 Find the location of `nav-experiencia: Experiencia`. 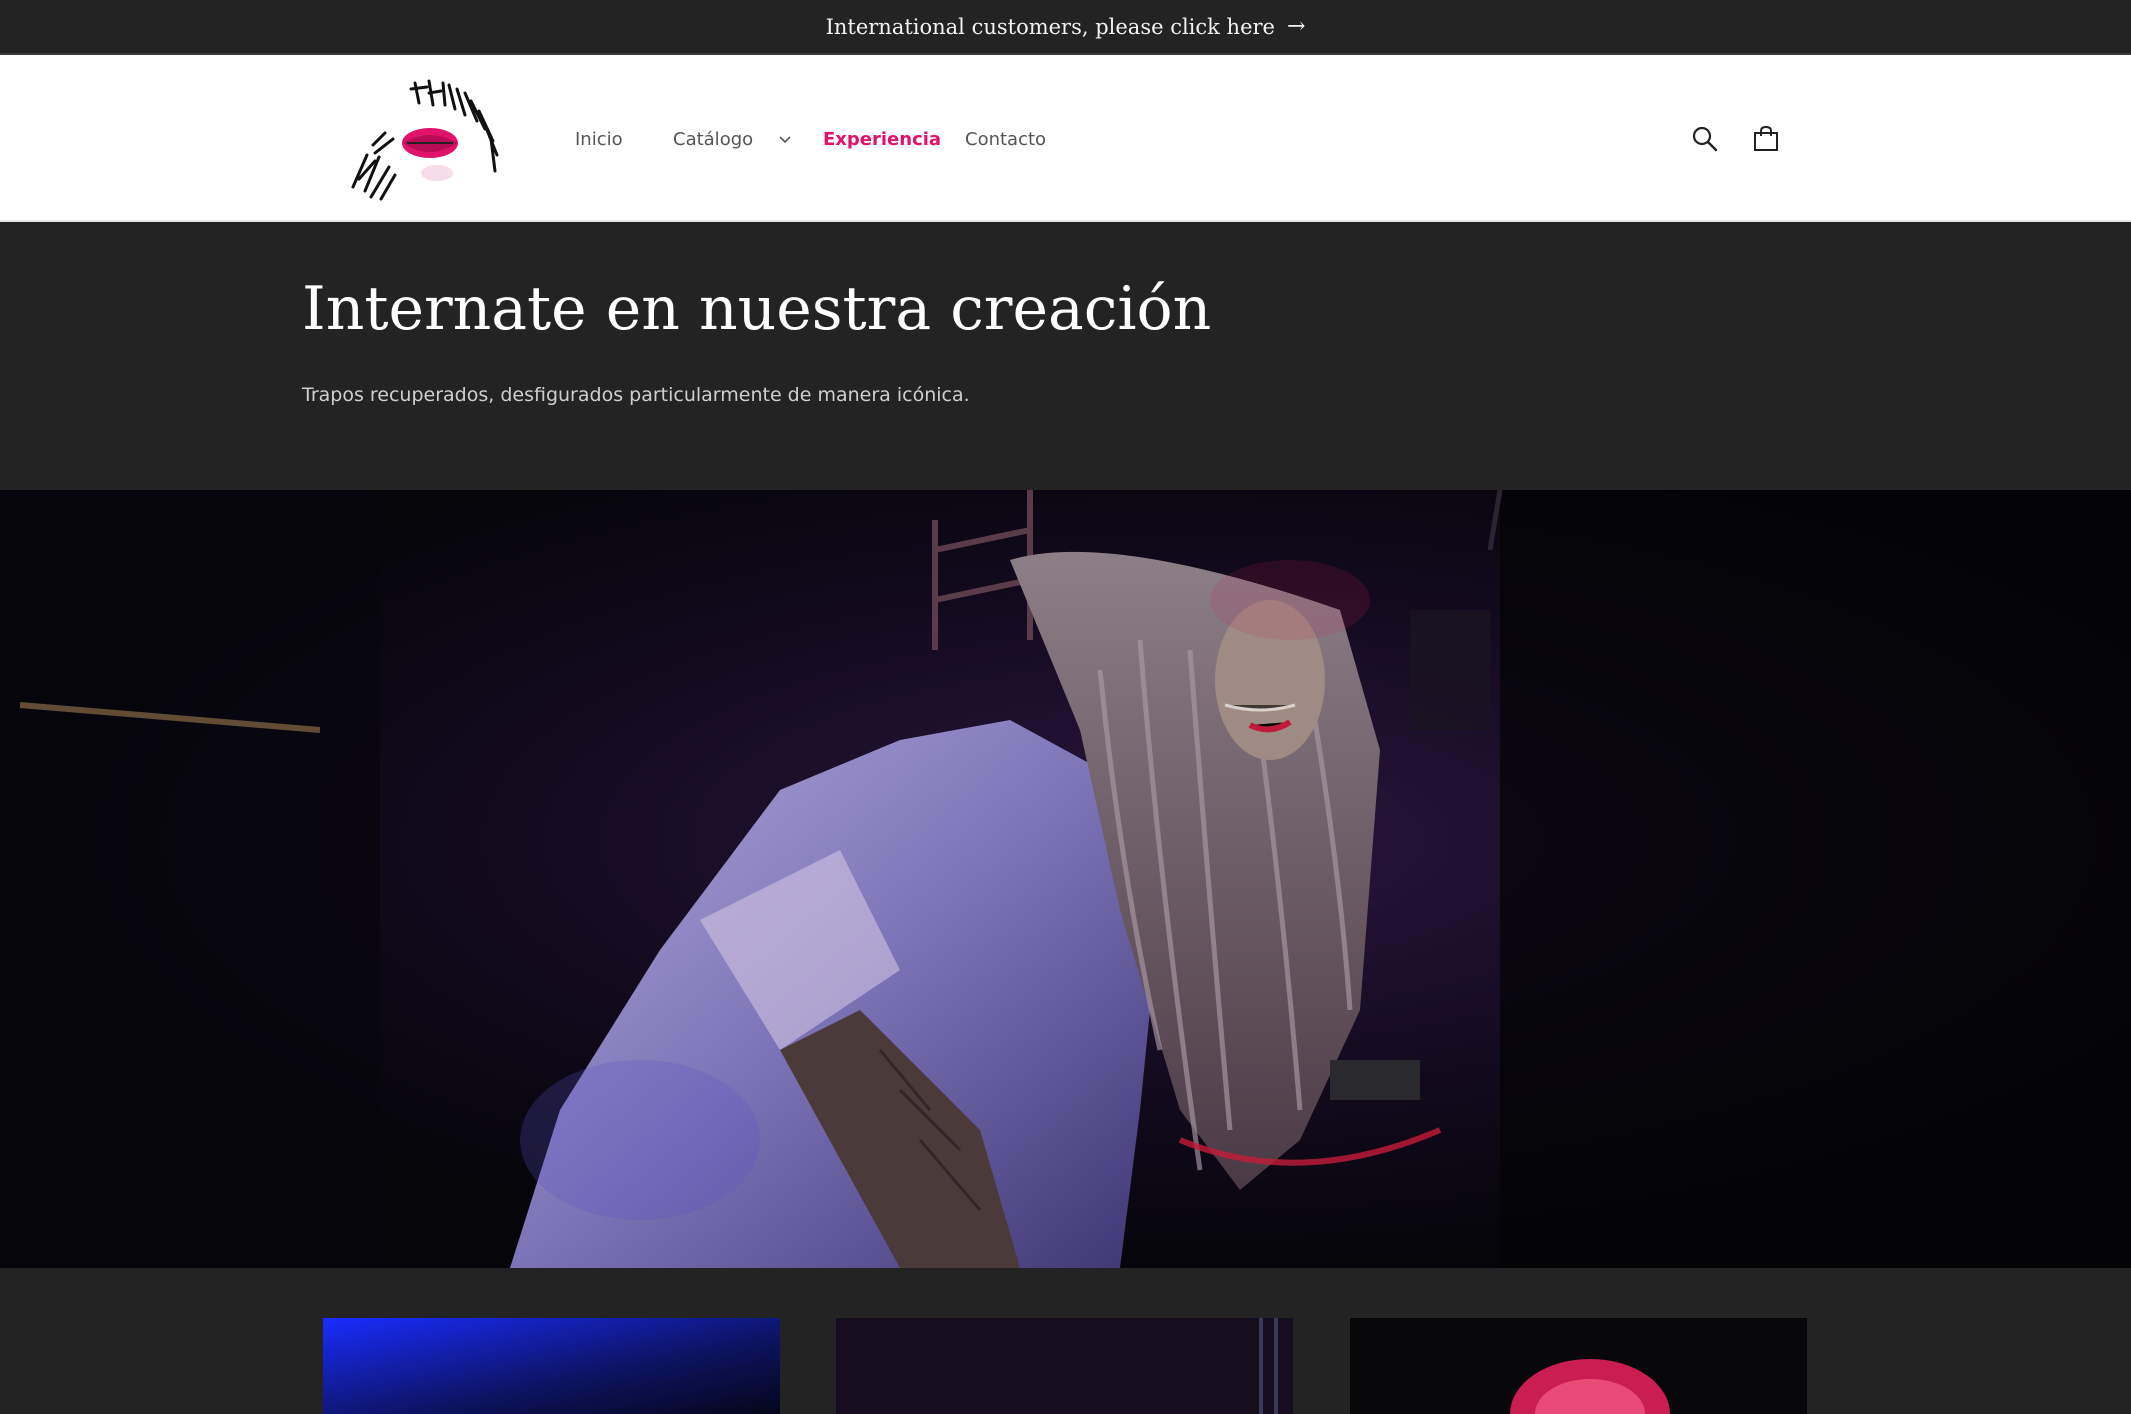

nav-experiencia: Experiencia is located at coordinates (882, 140).